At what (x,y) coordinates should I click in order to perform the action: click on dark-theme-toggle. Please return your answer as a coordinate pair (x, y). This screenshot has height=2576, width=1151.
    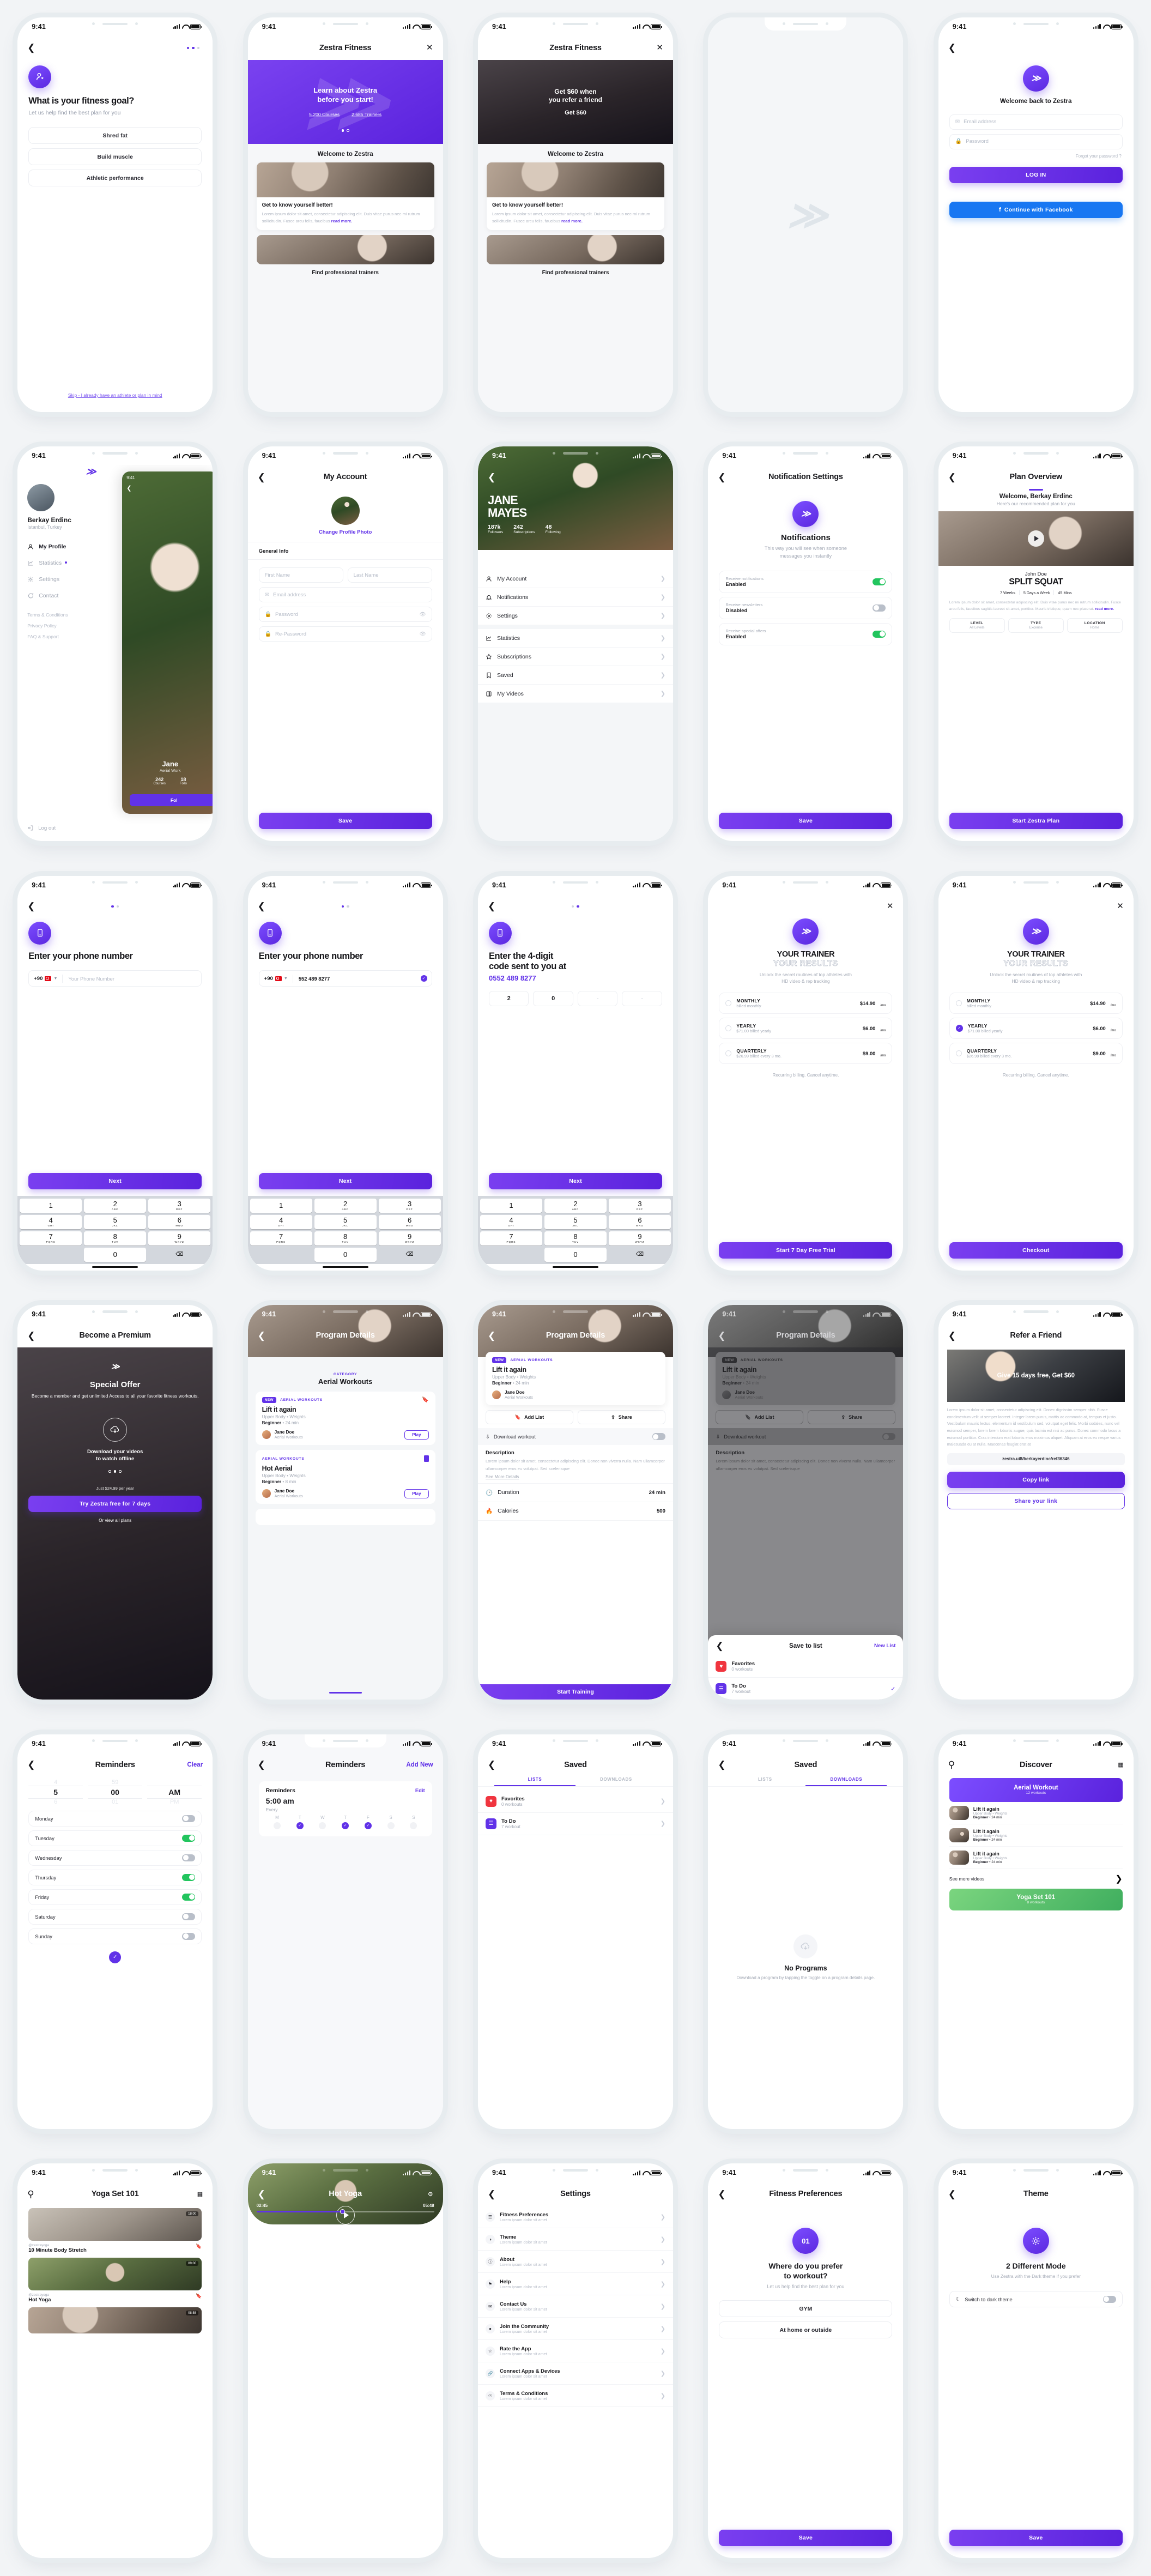
    Looking at the image, I should click on (1109, 2299).